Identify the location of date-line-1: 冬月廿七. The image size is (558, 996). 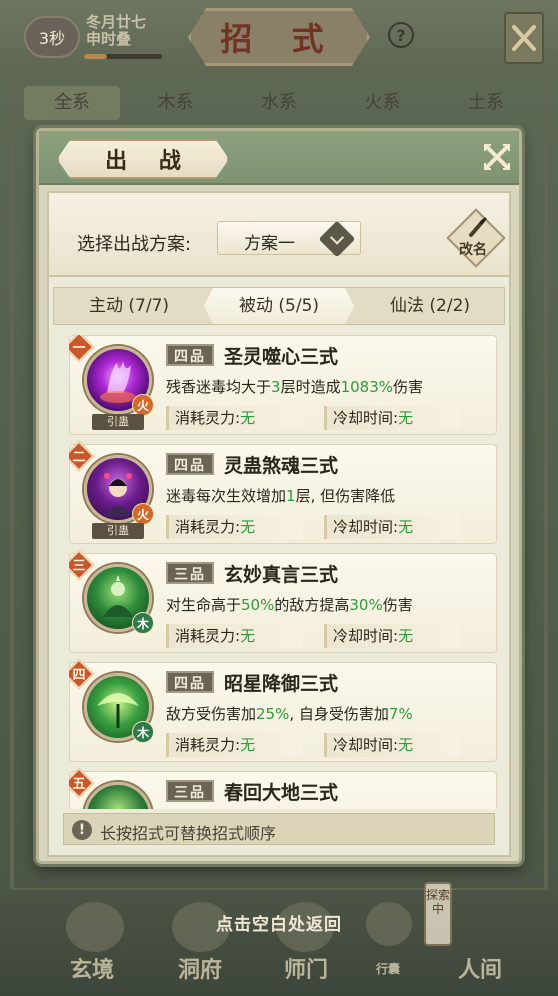
(116, 22).